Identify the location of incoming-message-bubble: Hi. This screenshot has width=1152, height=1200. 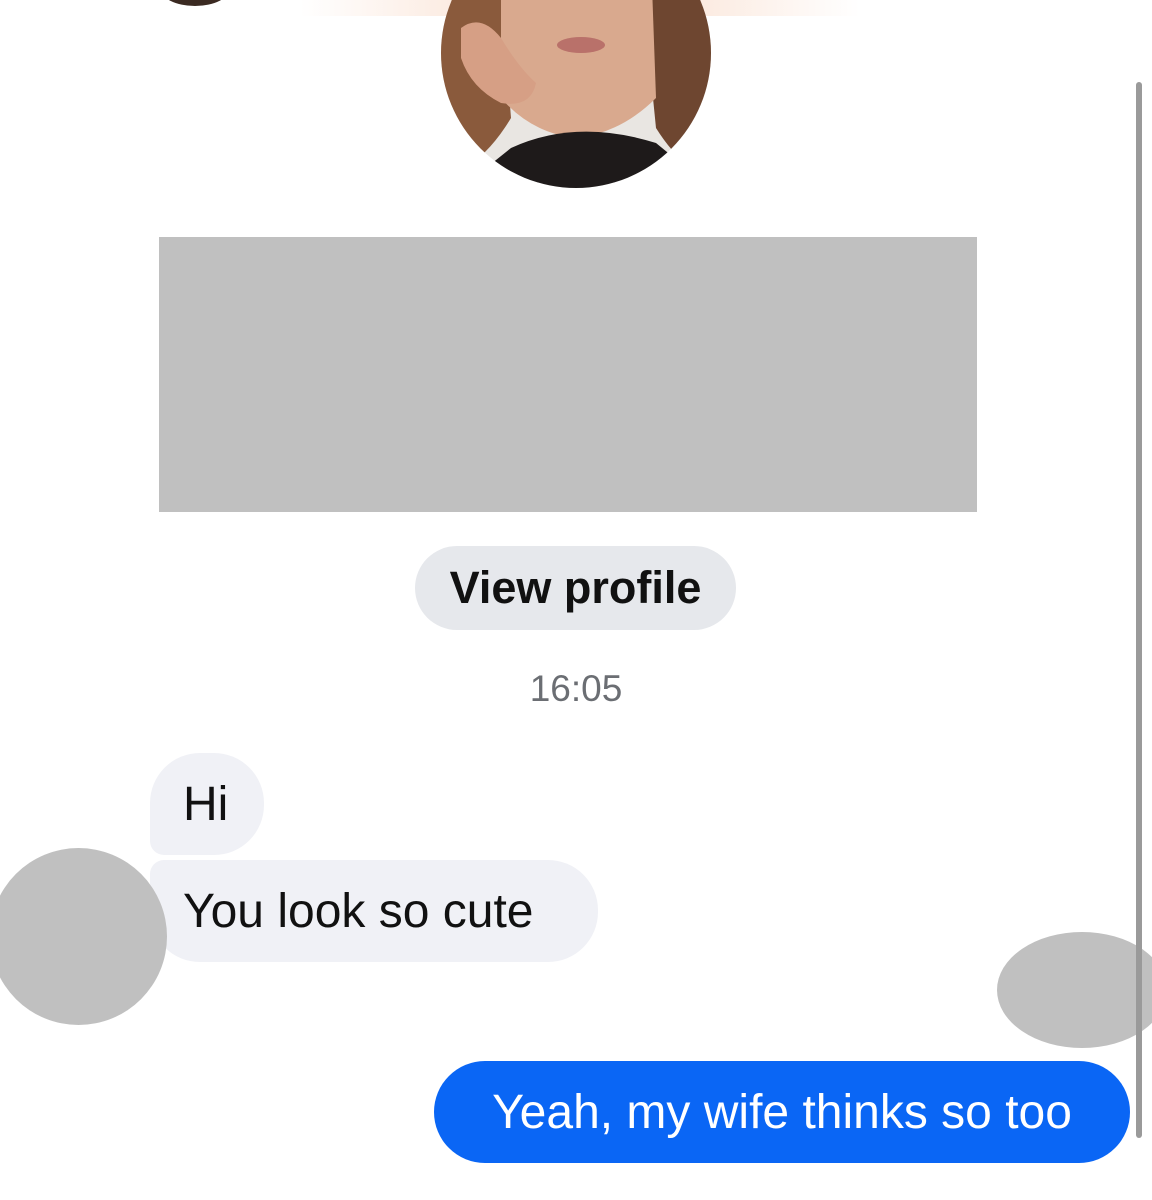
(207, 804).